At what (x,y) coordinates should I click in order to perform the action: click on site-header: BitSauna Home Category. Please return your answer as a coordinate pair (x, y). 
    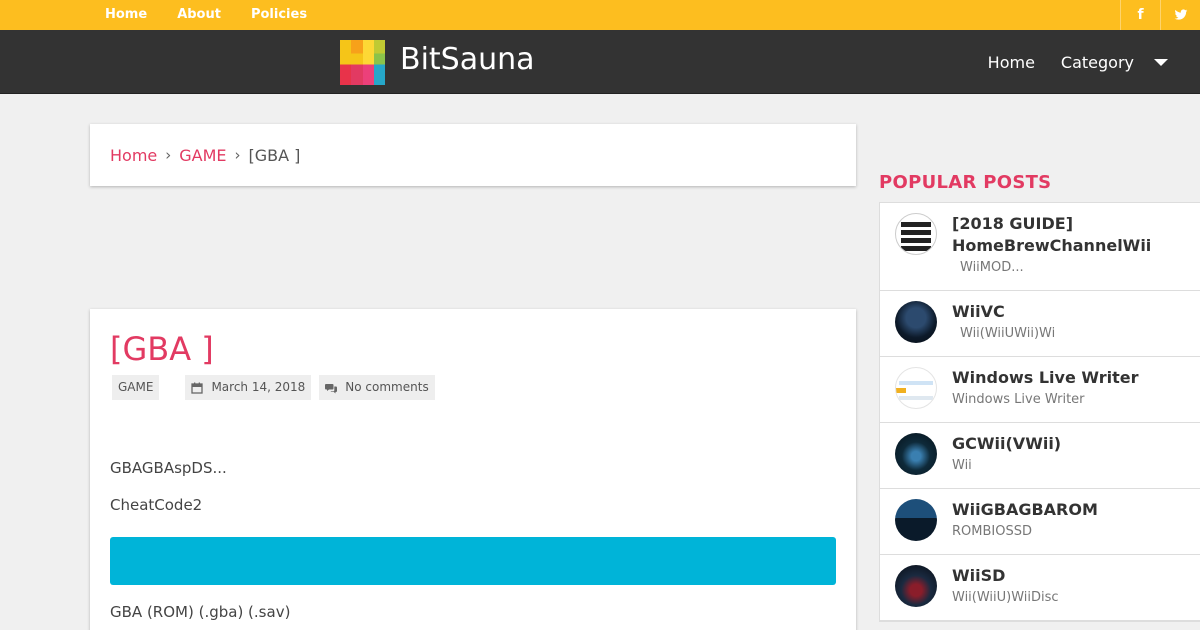
    Looking at the image, I should click on (600, 62).